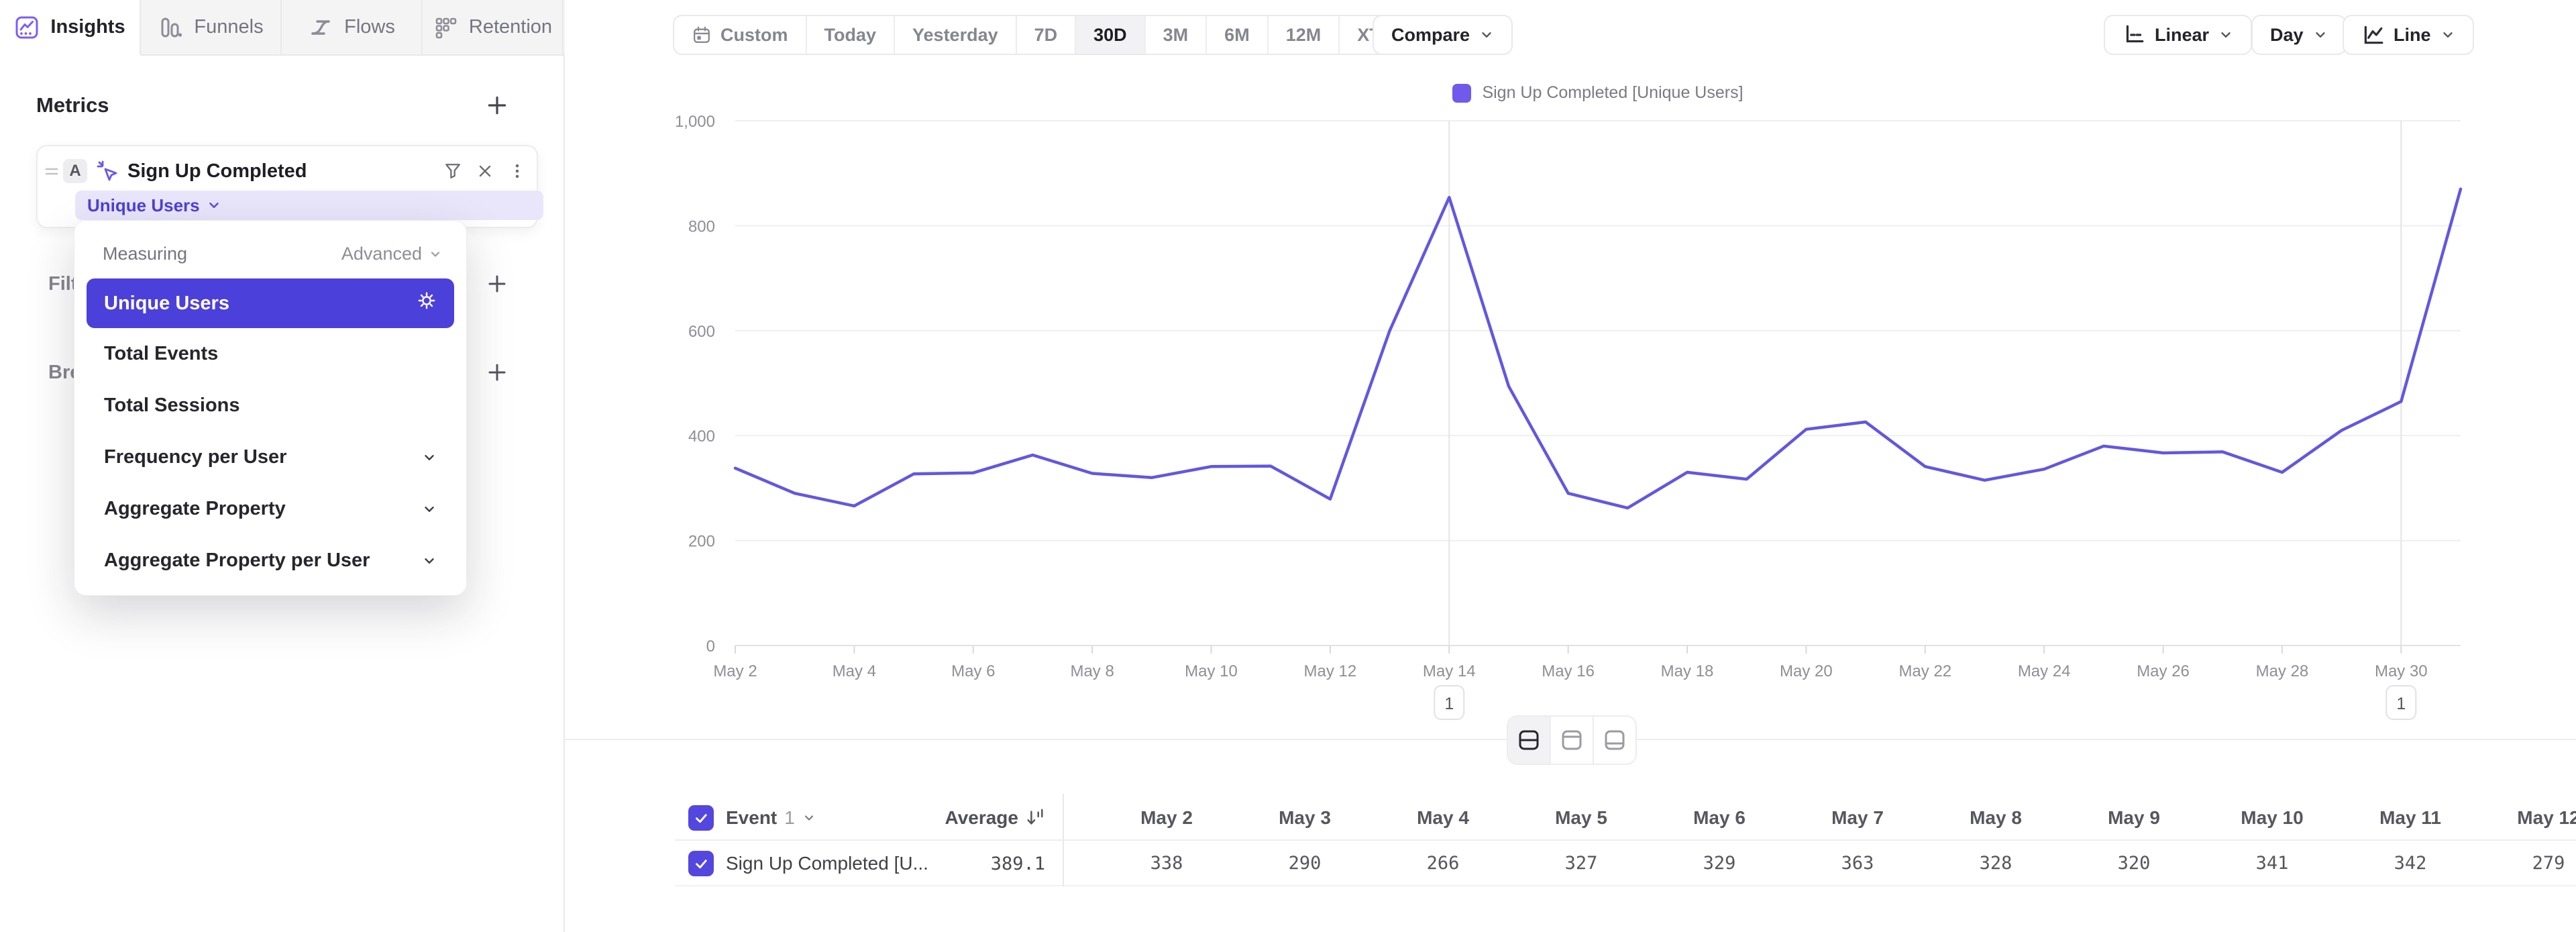  Describe the element at coordinates (1529, 740) in the screenshot. I see `split-view-button` at that location.